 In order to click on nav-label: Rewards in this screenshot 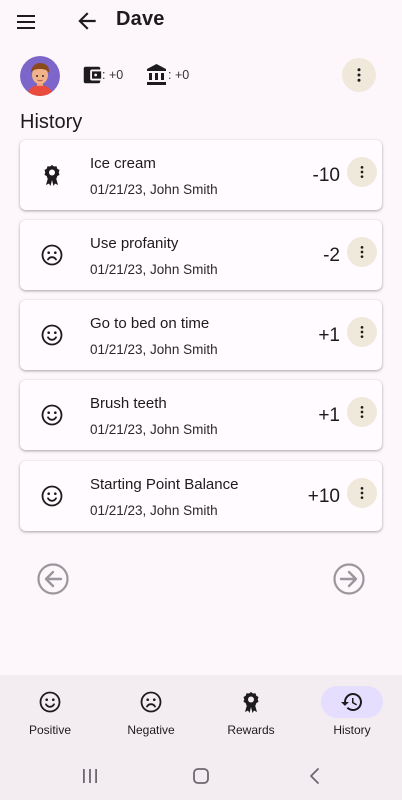, I will do `click(251, 730)`.